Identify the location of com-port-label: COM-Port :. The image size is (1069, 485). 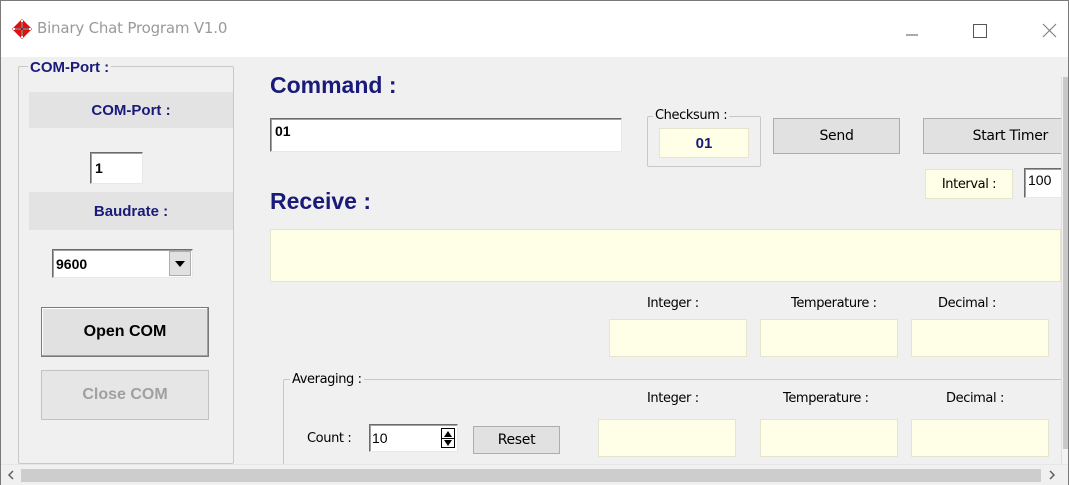
(131, 110).